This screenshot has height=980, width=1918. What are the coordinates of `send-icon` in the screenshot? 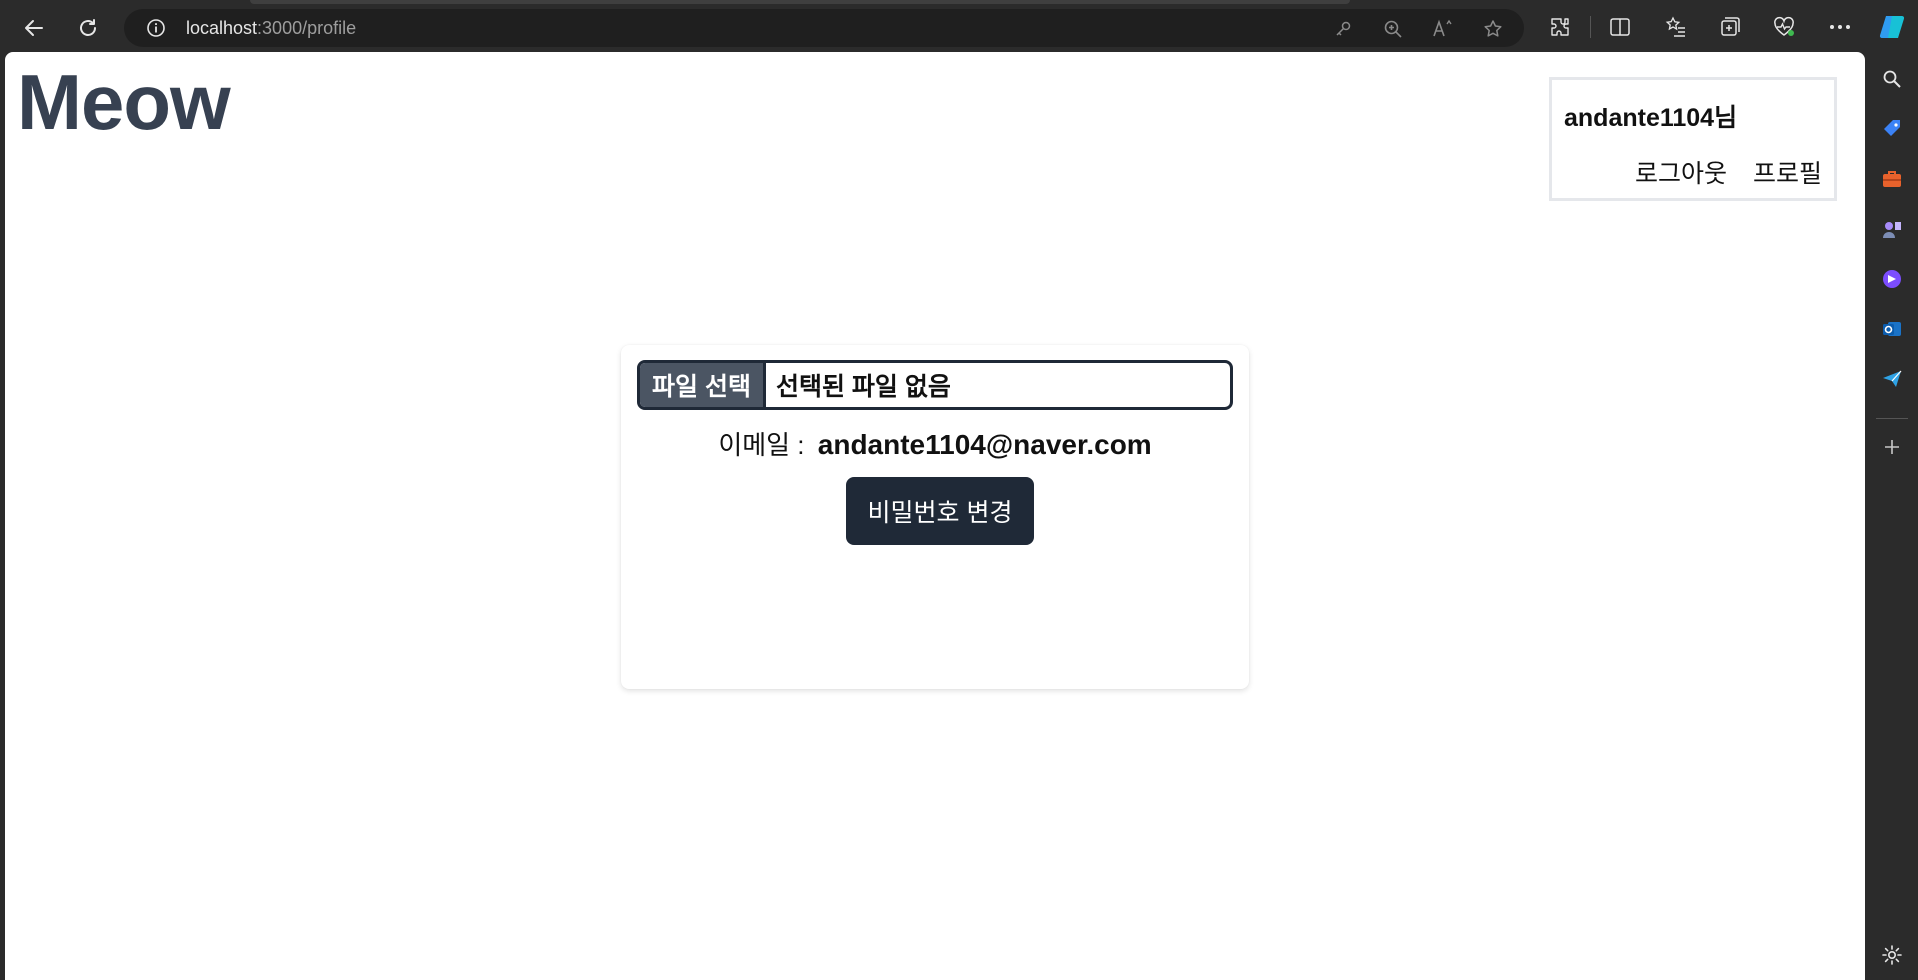 It's located at (1892, 379).